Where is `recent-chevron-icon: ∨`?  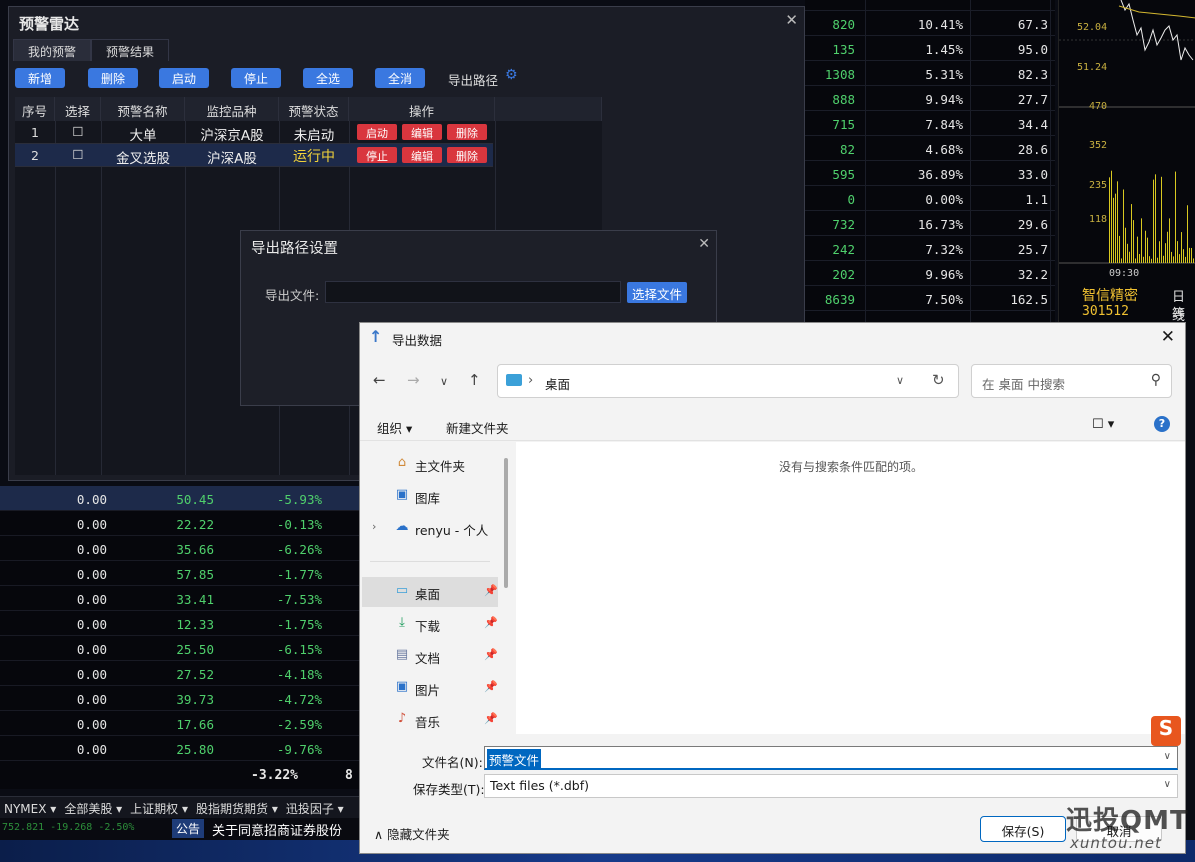
recent-chevron-icon: ∨ is located at coordinates (444, 381).